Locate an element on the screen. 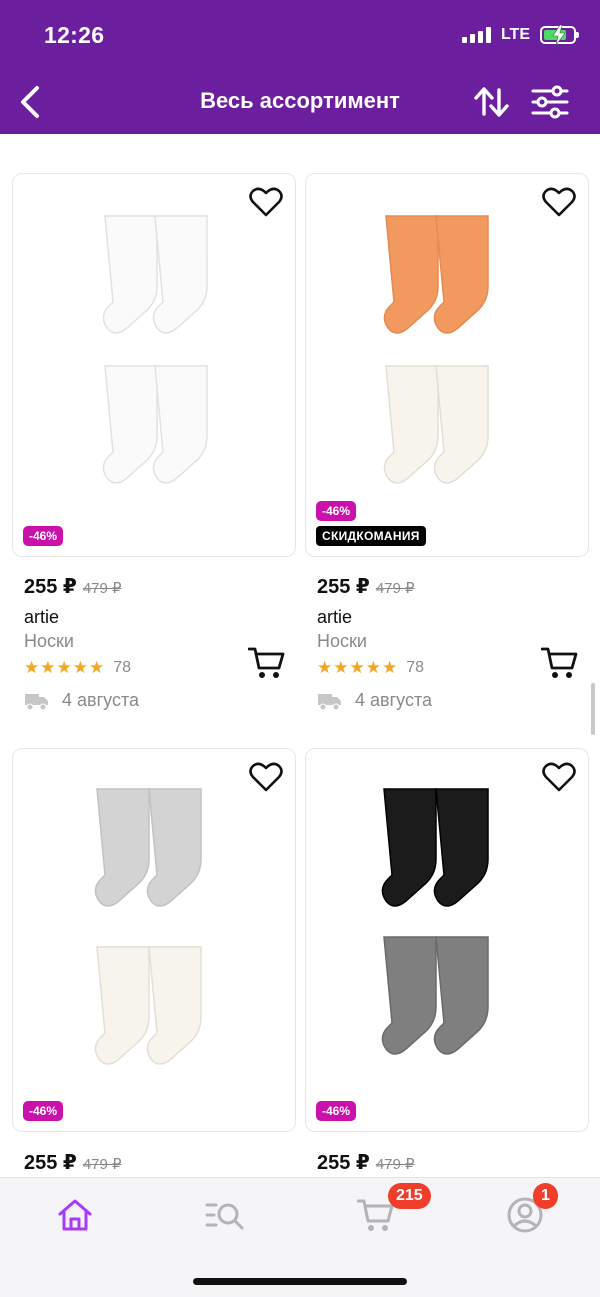 This screenshot has width=600, height=1297. filter-sliders-icon is located at coordinates (550, 102).